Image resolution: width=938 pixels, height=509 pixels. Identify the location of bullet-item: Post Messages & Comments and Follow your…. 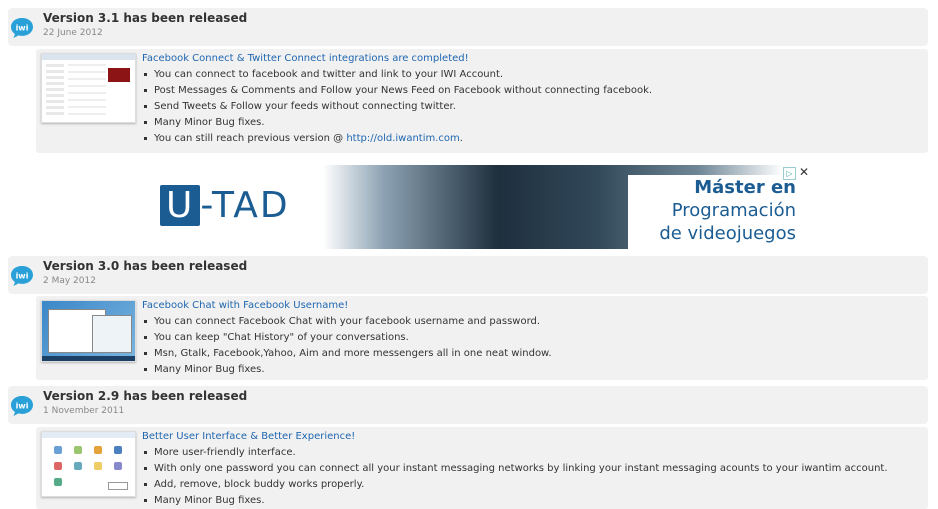
(397, 91).